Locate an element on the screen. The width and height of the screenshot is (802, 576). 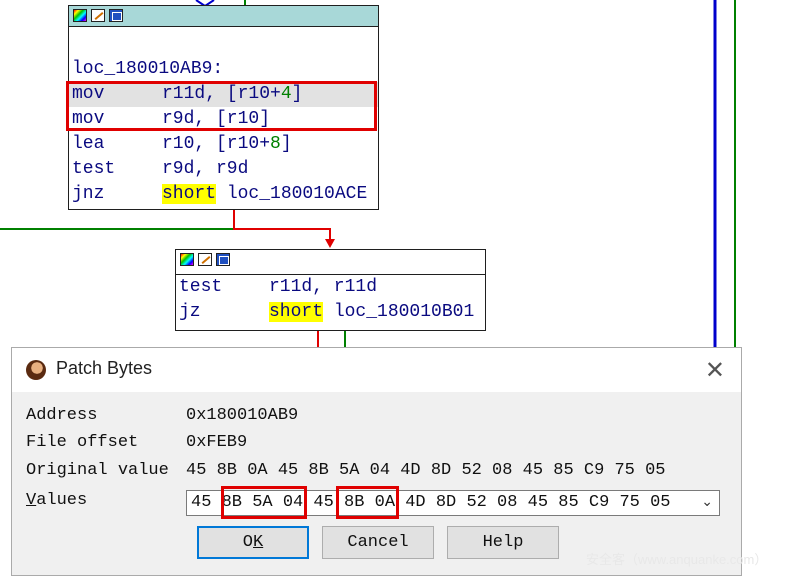
operands: r11d, r11d is located at coordinates (323, 287).